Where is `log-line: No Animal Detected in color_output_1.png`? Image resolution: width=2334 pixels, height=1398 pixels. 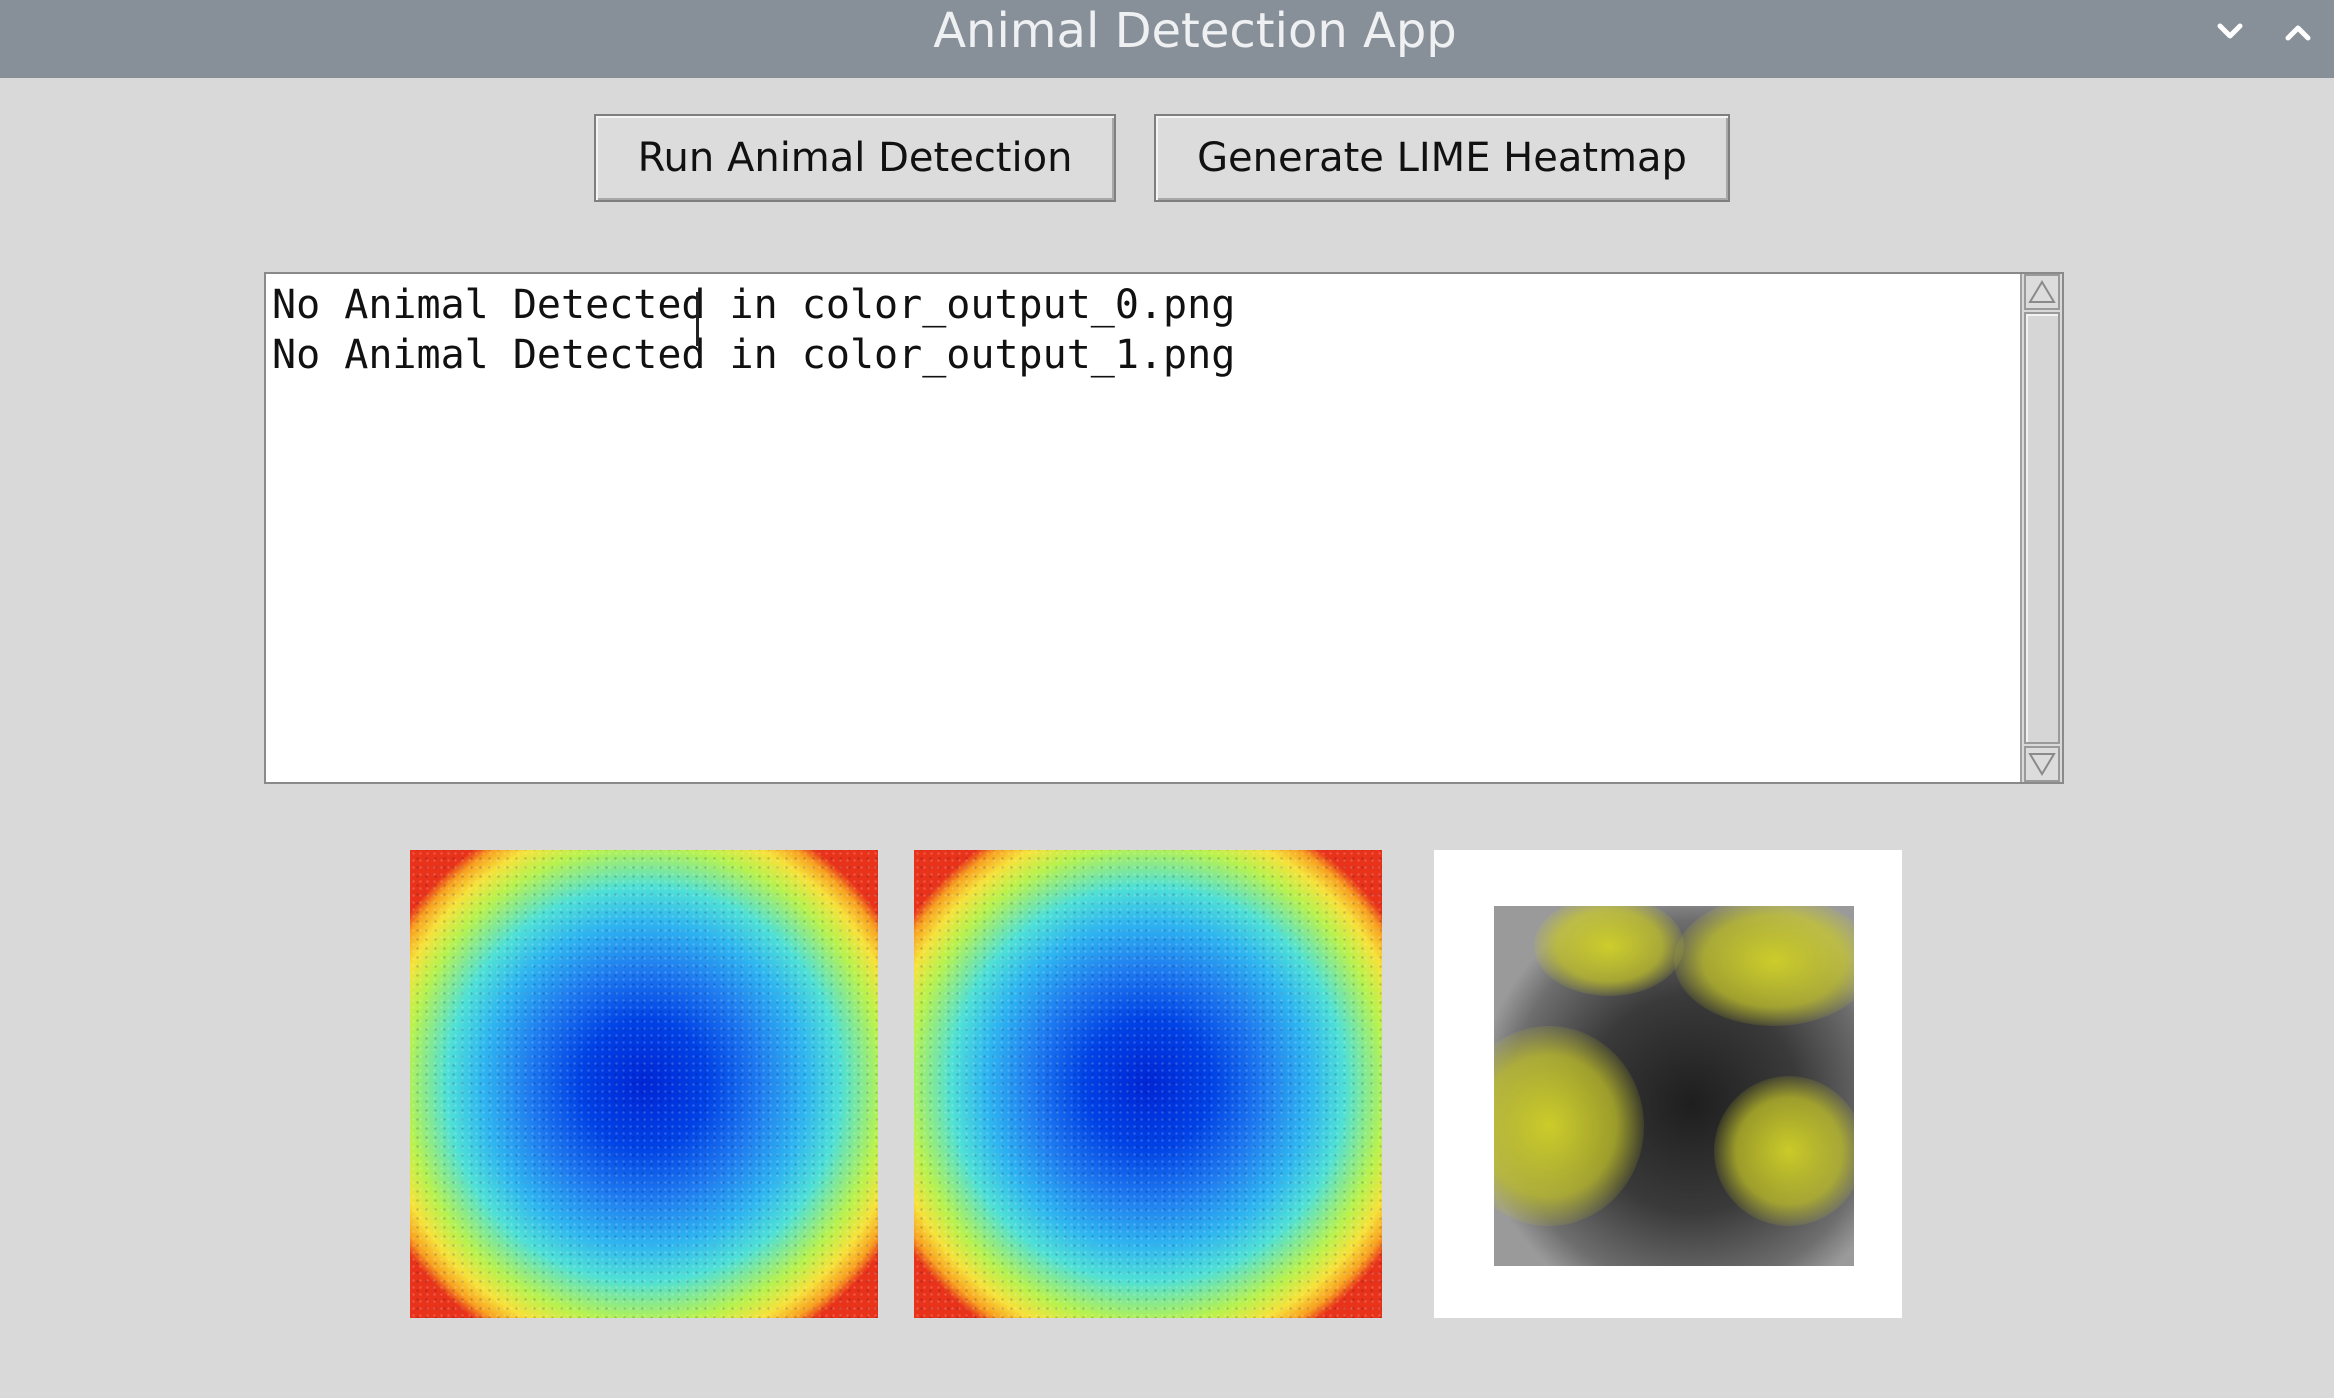 log-line: No Animal Detected in color_output_1.png is located at coordinates (754, 355).